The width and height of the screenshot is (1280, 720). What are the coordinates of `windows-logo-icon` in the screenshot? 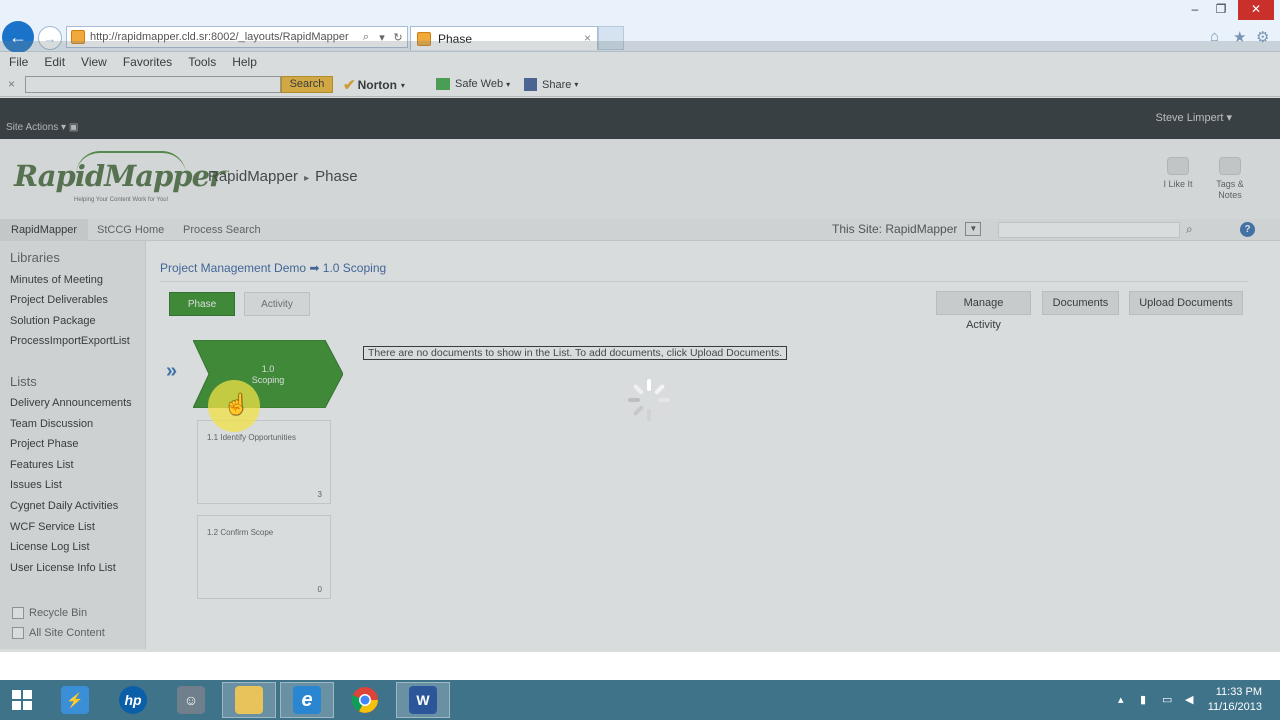 It's located at (22, 700).